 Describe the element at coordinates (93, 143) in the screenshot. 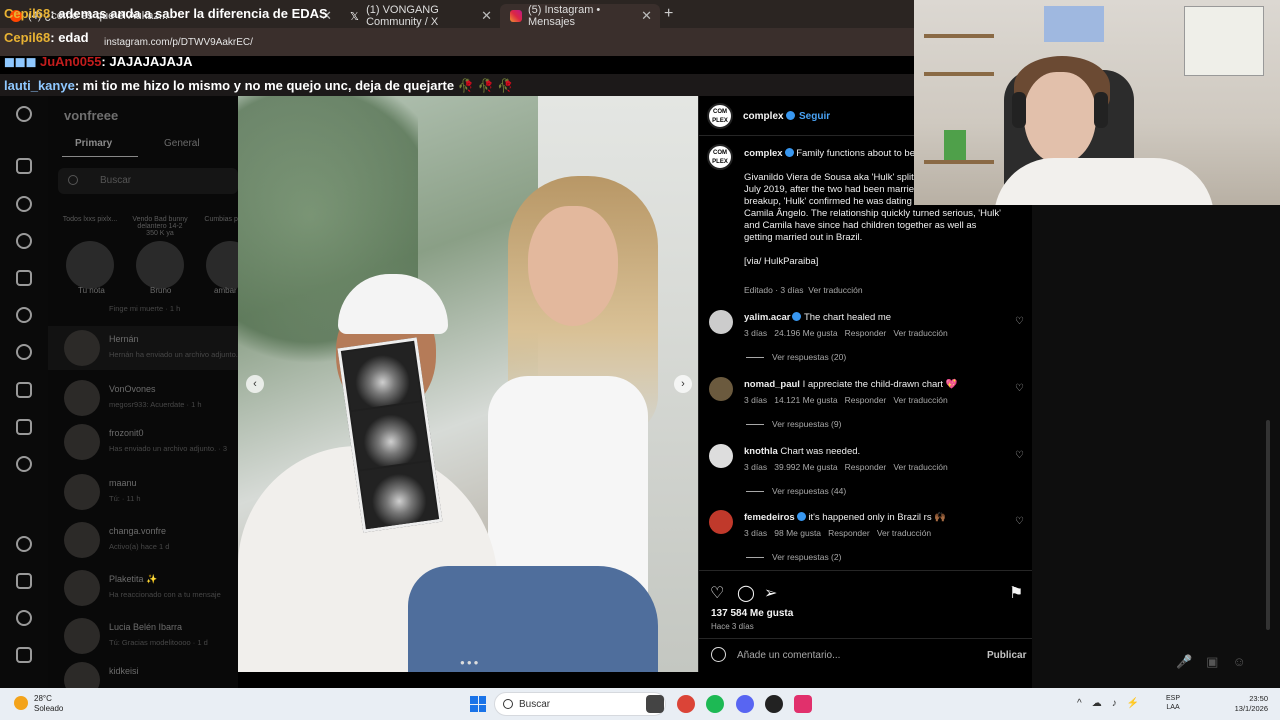

I see `tab-primary: Primary` at that location.